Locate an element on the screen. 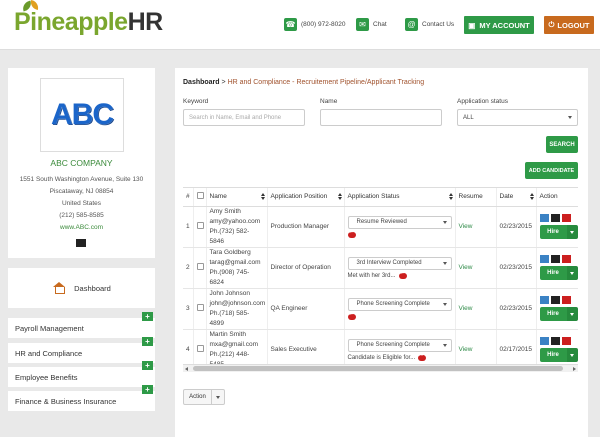 The image size is (600, 437). application-status-select: Resume Reviewed is located at coordinates (399, 222).